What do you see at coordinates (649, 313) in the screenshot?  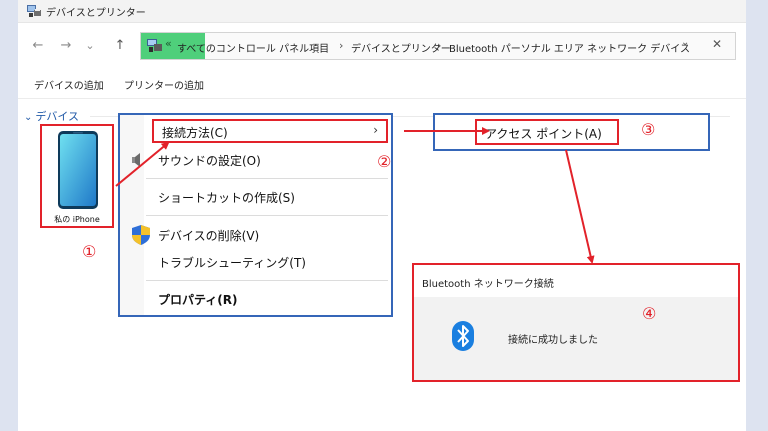 I see `step-number-4: ④` at bounding box center [649, 313].